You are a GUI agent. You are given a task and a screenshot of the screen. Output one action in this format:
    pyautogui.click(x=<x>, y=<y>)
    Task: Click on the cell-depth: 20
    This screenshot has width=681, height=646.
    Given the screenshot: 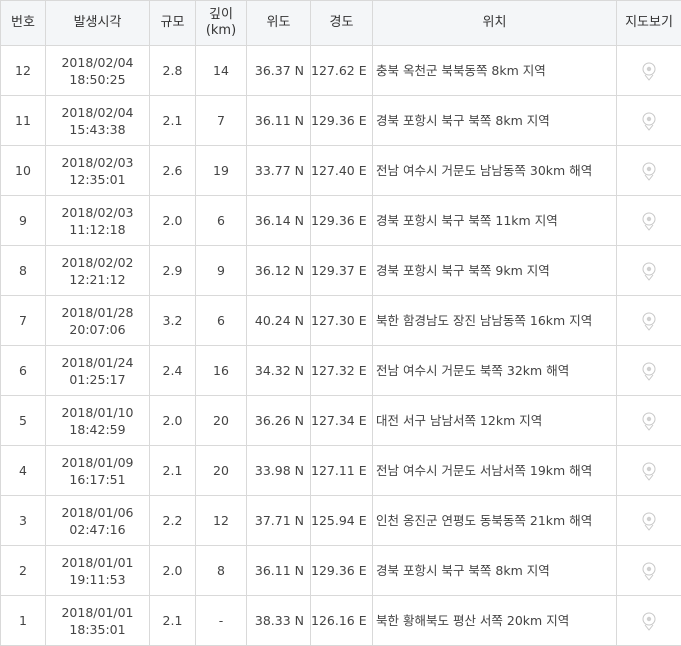 What is the action you would take?
    pyautogui.click(x=221, y=420)
    